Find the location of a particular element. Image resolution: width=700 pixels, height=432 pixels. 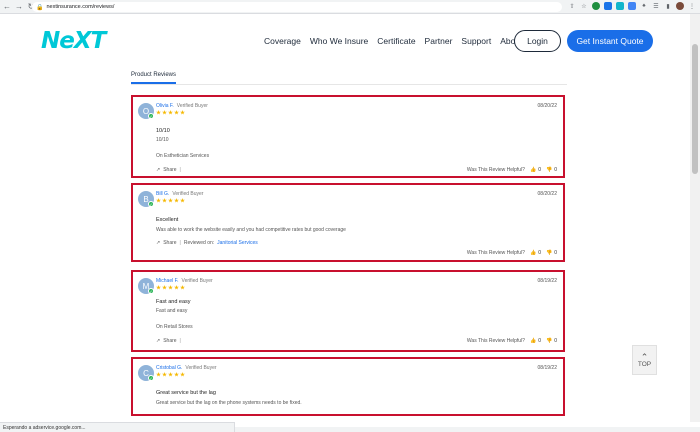

lock-icon: 🔒 is located at coordinates (40, 7).